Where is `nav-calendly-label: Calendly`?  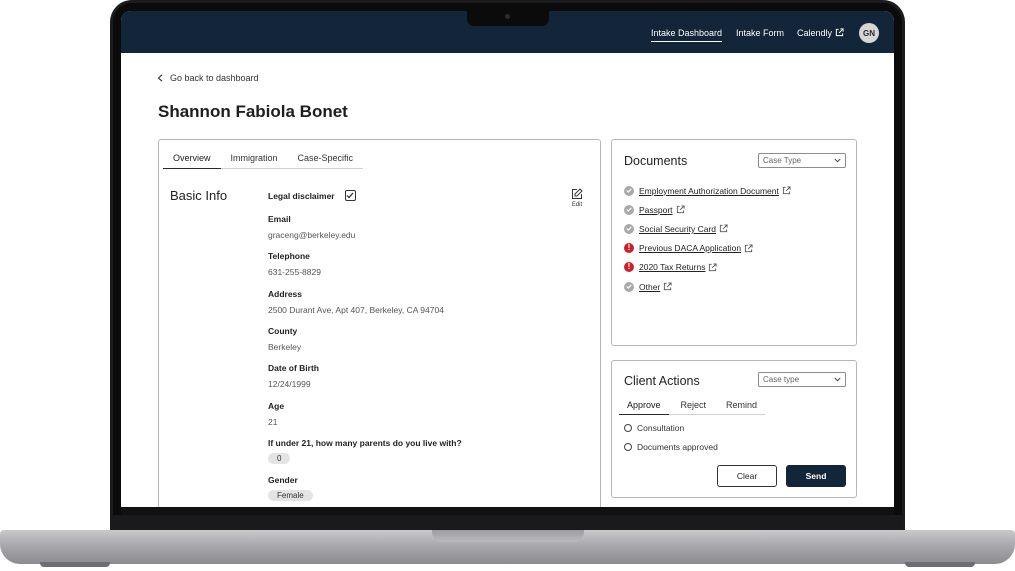
nav-calendly-label: Calendly is located at coordinates (815, 33).